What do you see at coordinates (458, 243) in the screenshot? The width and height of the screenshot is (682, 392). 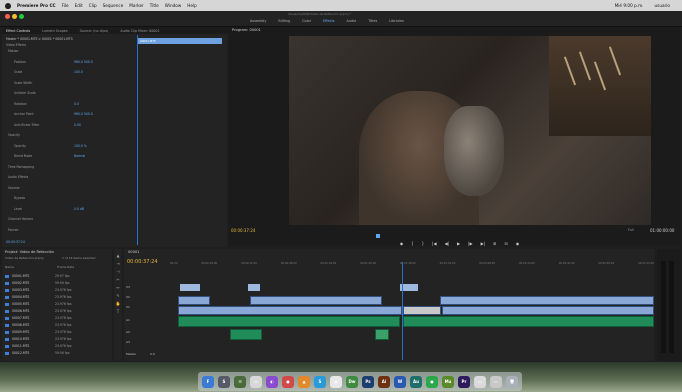 I see `play-button: ▶` at bounding box center [458, 243].